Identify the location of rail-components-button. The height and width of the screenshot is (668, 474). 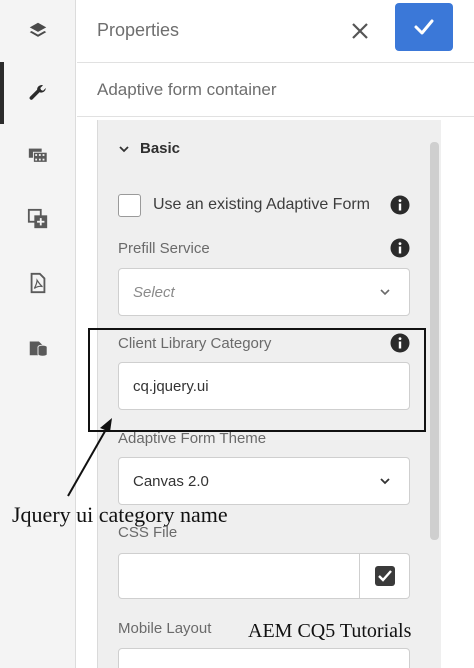
(38, 219).